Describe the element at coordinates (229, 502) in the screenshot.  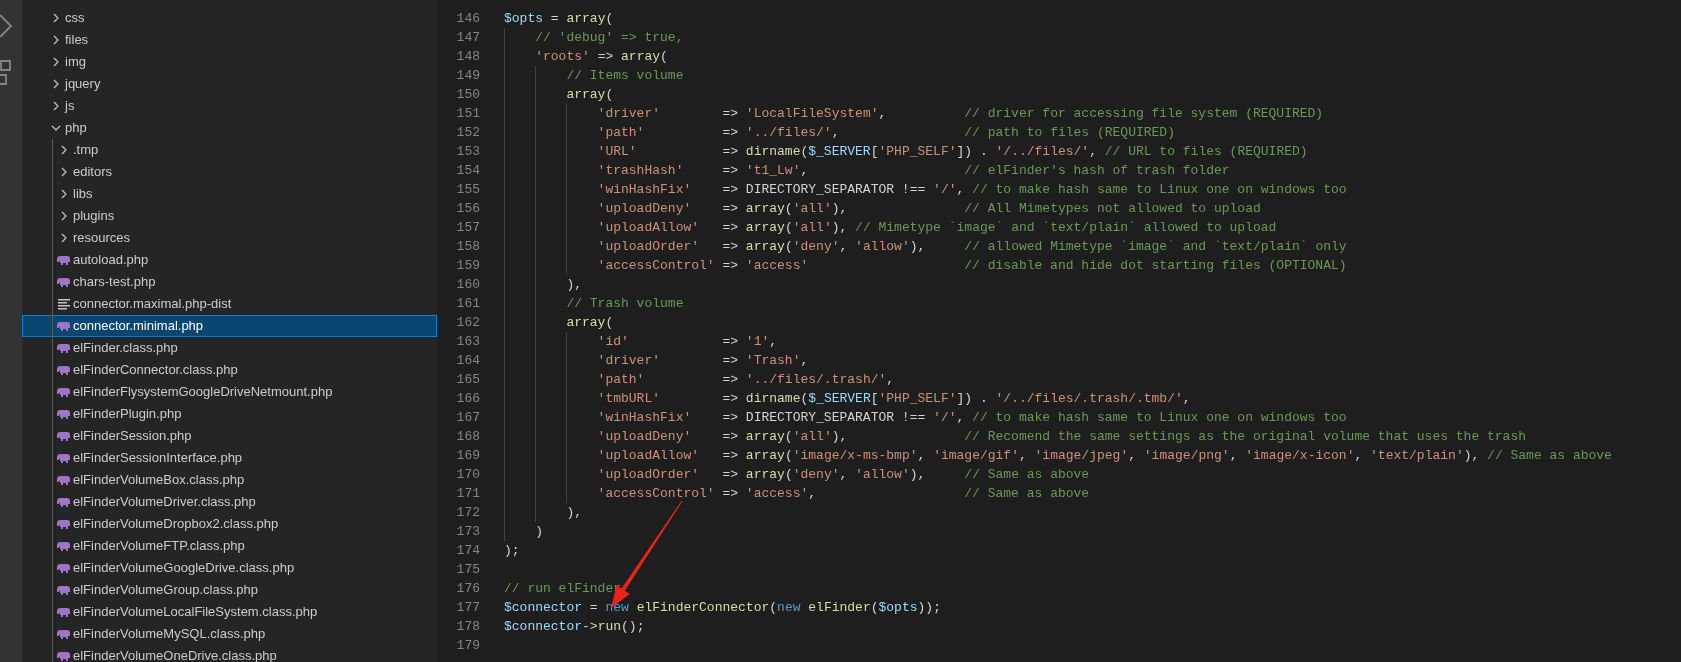
I see `file-item: elFinderVolumeDriver.class.php` at that location.